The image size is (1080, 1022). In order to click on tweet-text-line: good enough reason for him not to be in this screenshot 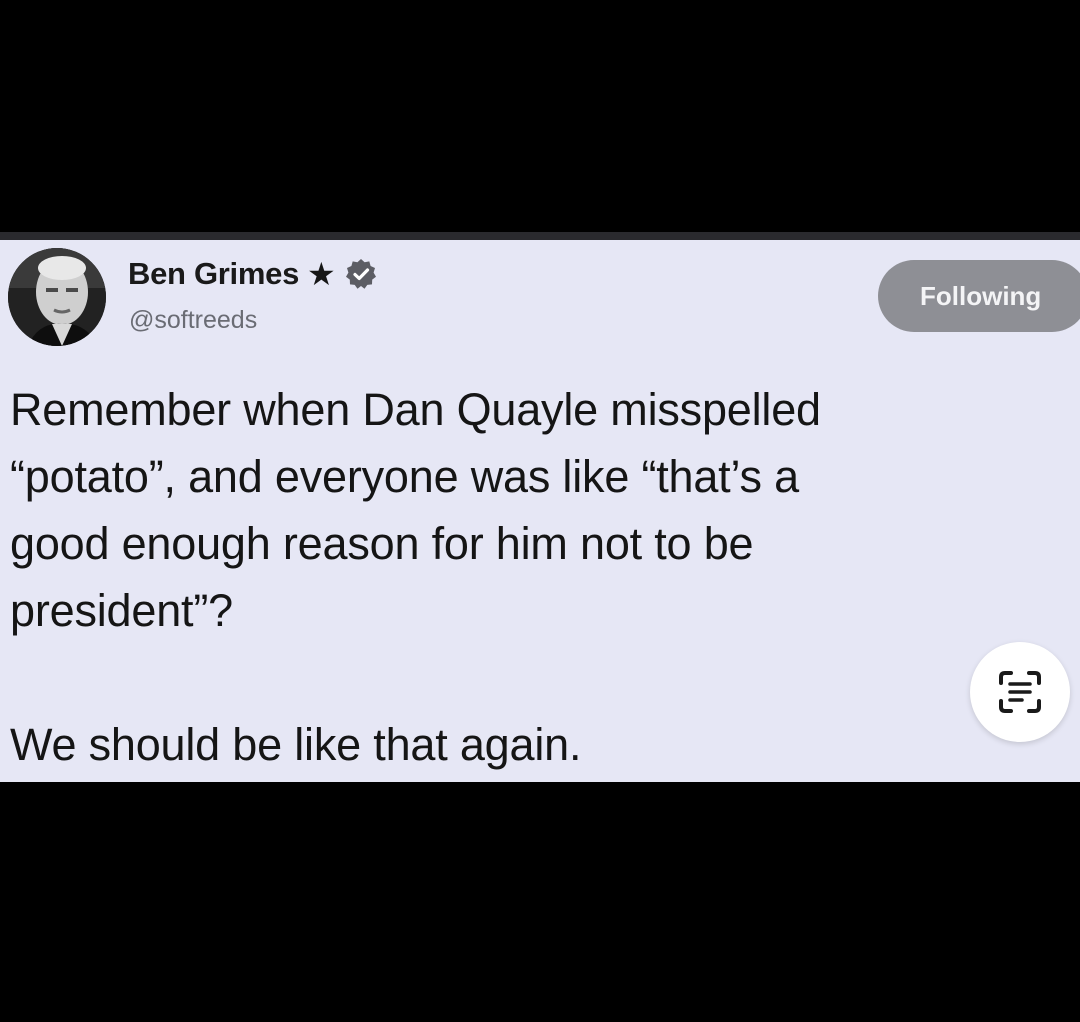, I will do `click(382, 543)`.